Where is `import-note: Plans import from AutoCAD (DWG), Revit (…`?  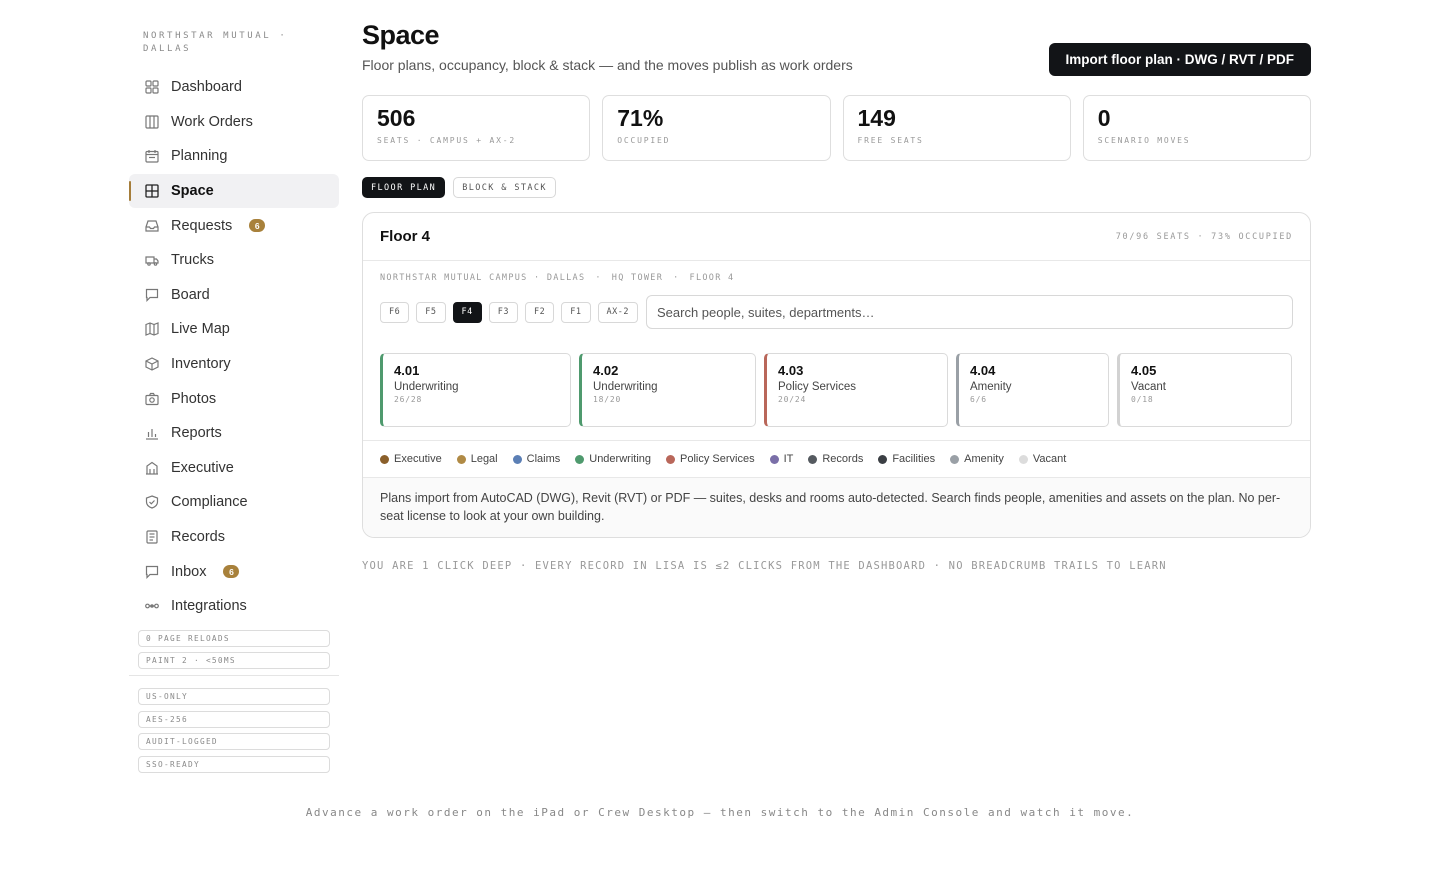
import-note: Plans import from AutoCAD (DWG), Revit (… is located at coordinates (836, 507).